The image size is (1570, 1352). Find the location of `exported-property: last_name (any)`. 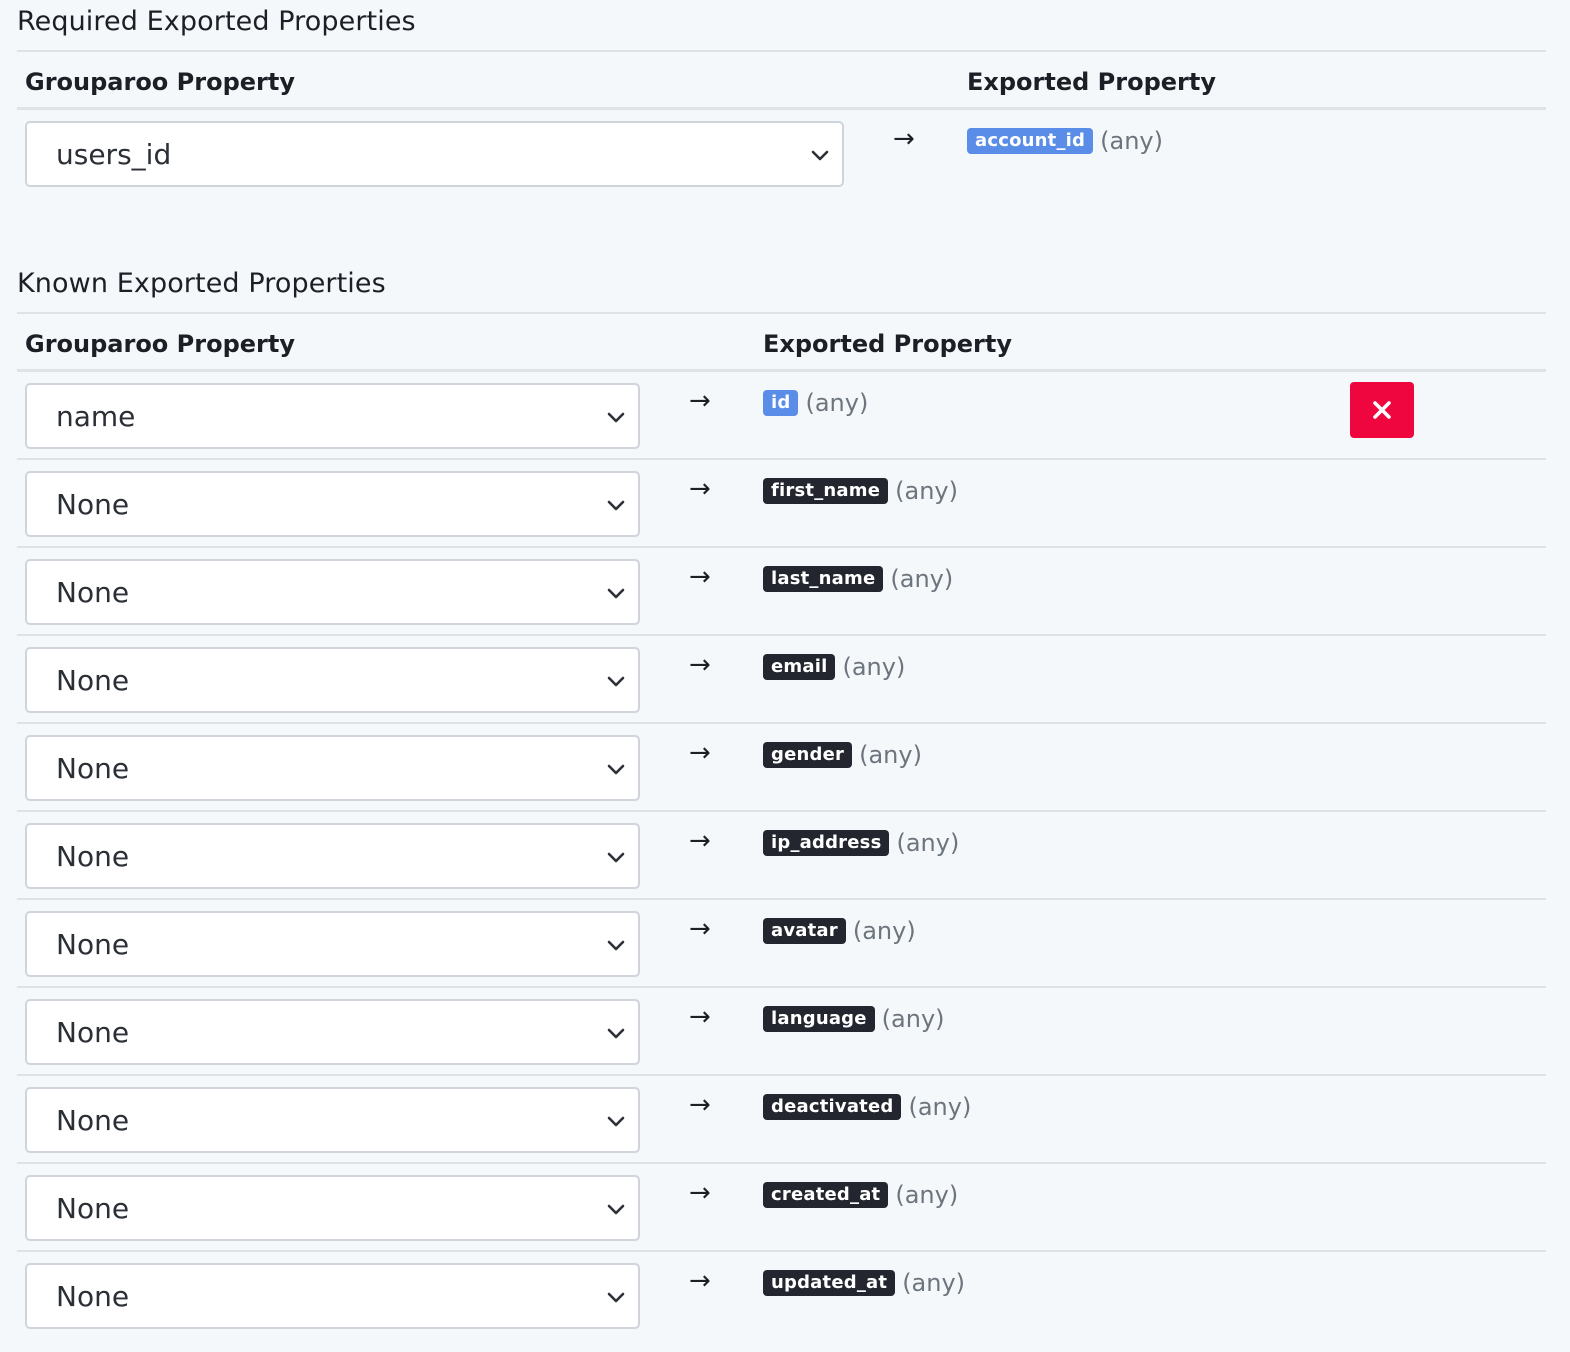

exported-property: last_name (any) is located at coordinates (858, 579).